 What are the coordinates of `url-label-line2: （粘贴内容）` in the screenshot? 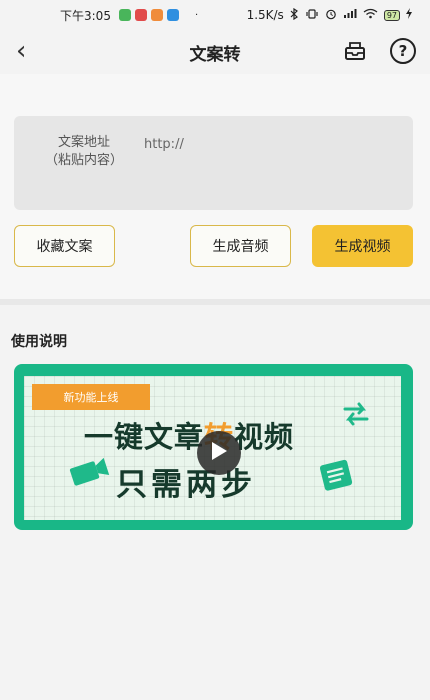 It's located at (83, 160).